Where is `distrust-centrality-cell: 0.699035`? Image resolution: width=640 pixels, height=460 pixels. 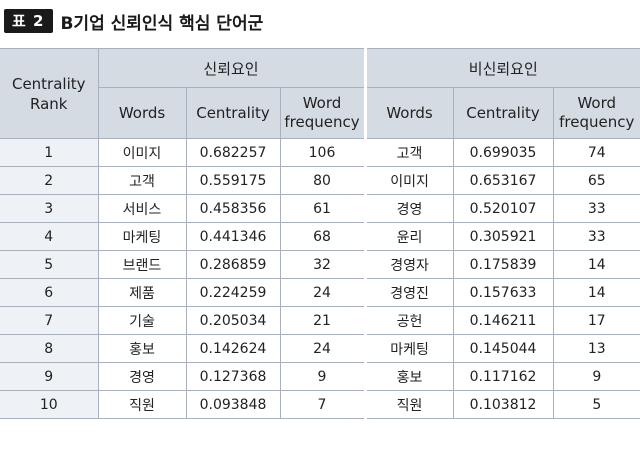
distrust-centrality-cell: 0.699035 is located at coordinates (503, 152).